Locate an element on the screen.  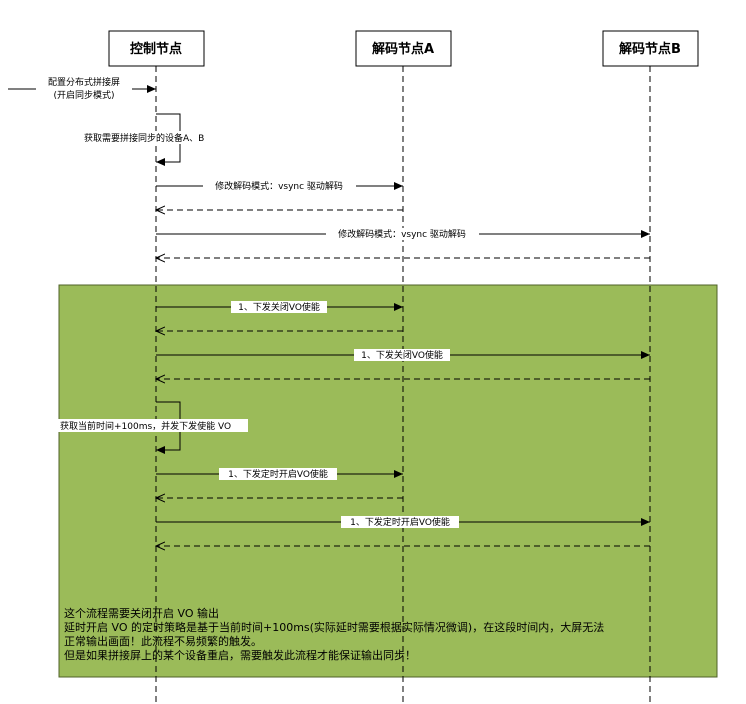
msg-self-get-devices-label: 获取需要拼接同步的设备A、B is located at coordinates (144, 138).